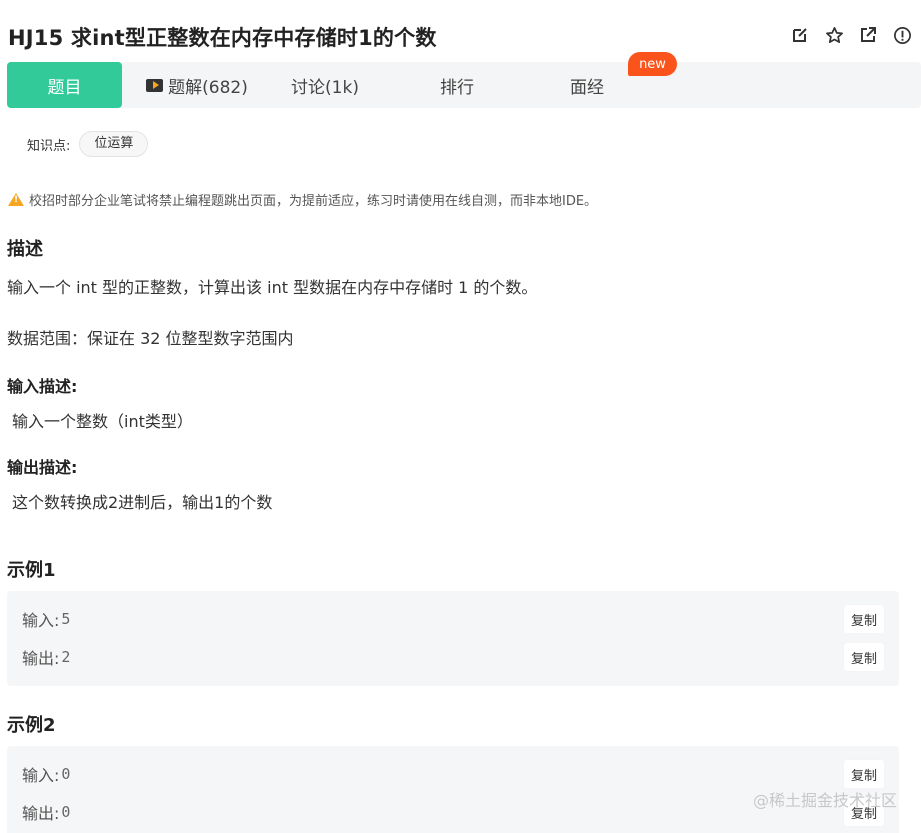  What do you see at coordinates (824, 800) in the screenshot?
I see `watermark: @稀土掘金技术社区` at bounding box center [824, 800].